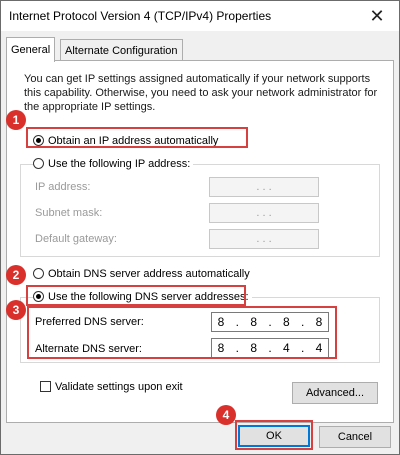  I want to click on tab-alternate-configuration-label: Alternate Configuration, so click(121, 50).